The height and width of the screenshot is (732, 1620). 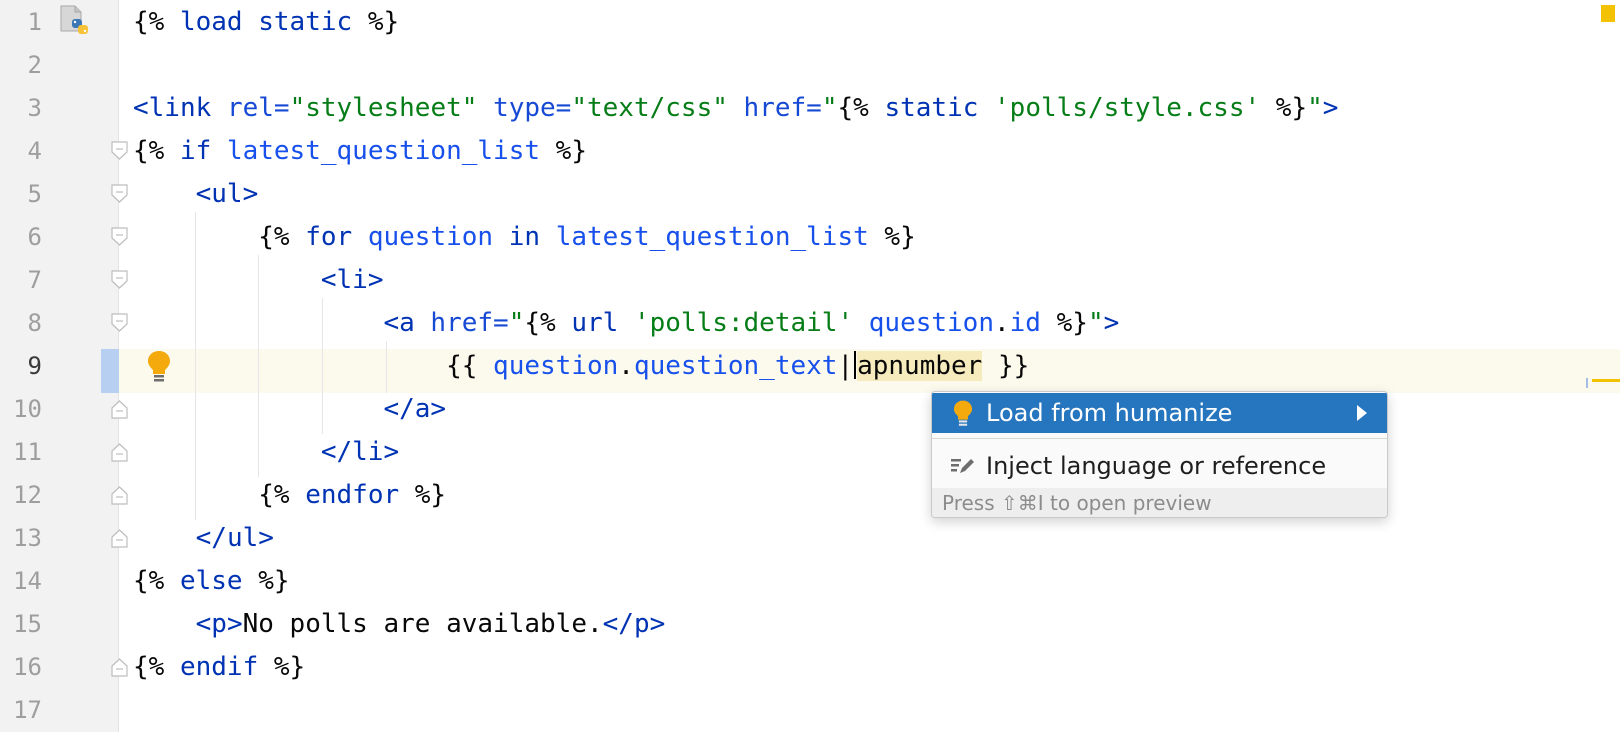 I want to click on code-line: </a>, so click(x=289, y=409).